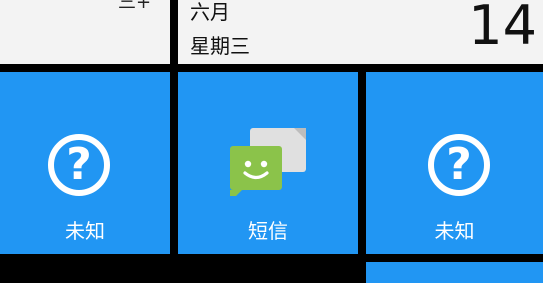 The width and height of the screenshot is (543, 283). I want to click on app-tile-label: 短信, so click(268, 231).